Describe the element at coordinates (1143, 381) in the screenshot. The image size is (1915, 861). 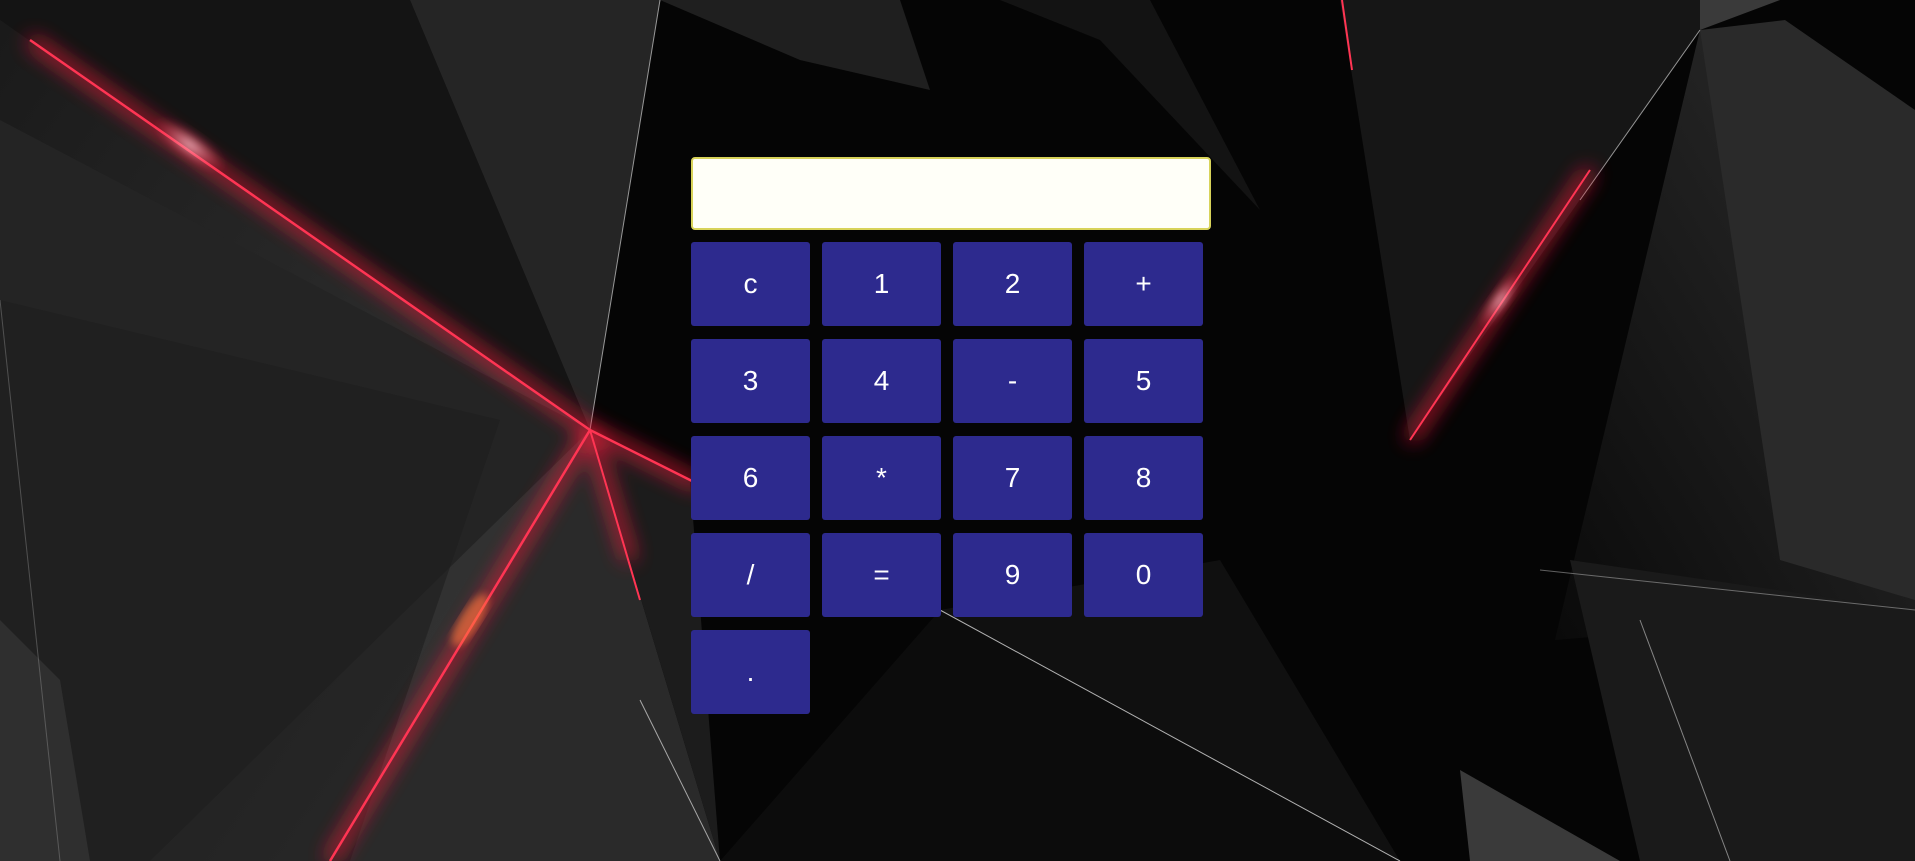
I see `key-5: 5` at that location.